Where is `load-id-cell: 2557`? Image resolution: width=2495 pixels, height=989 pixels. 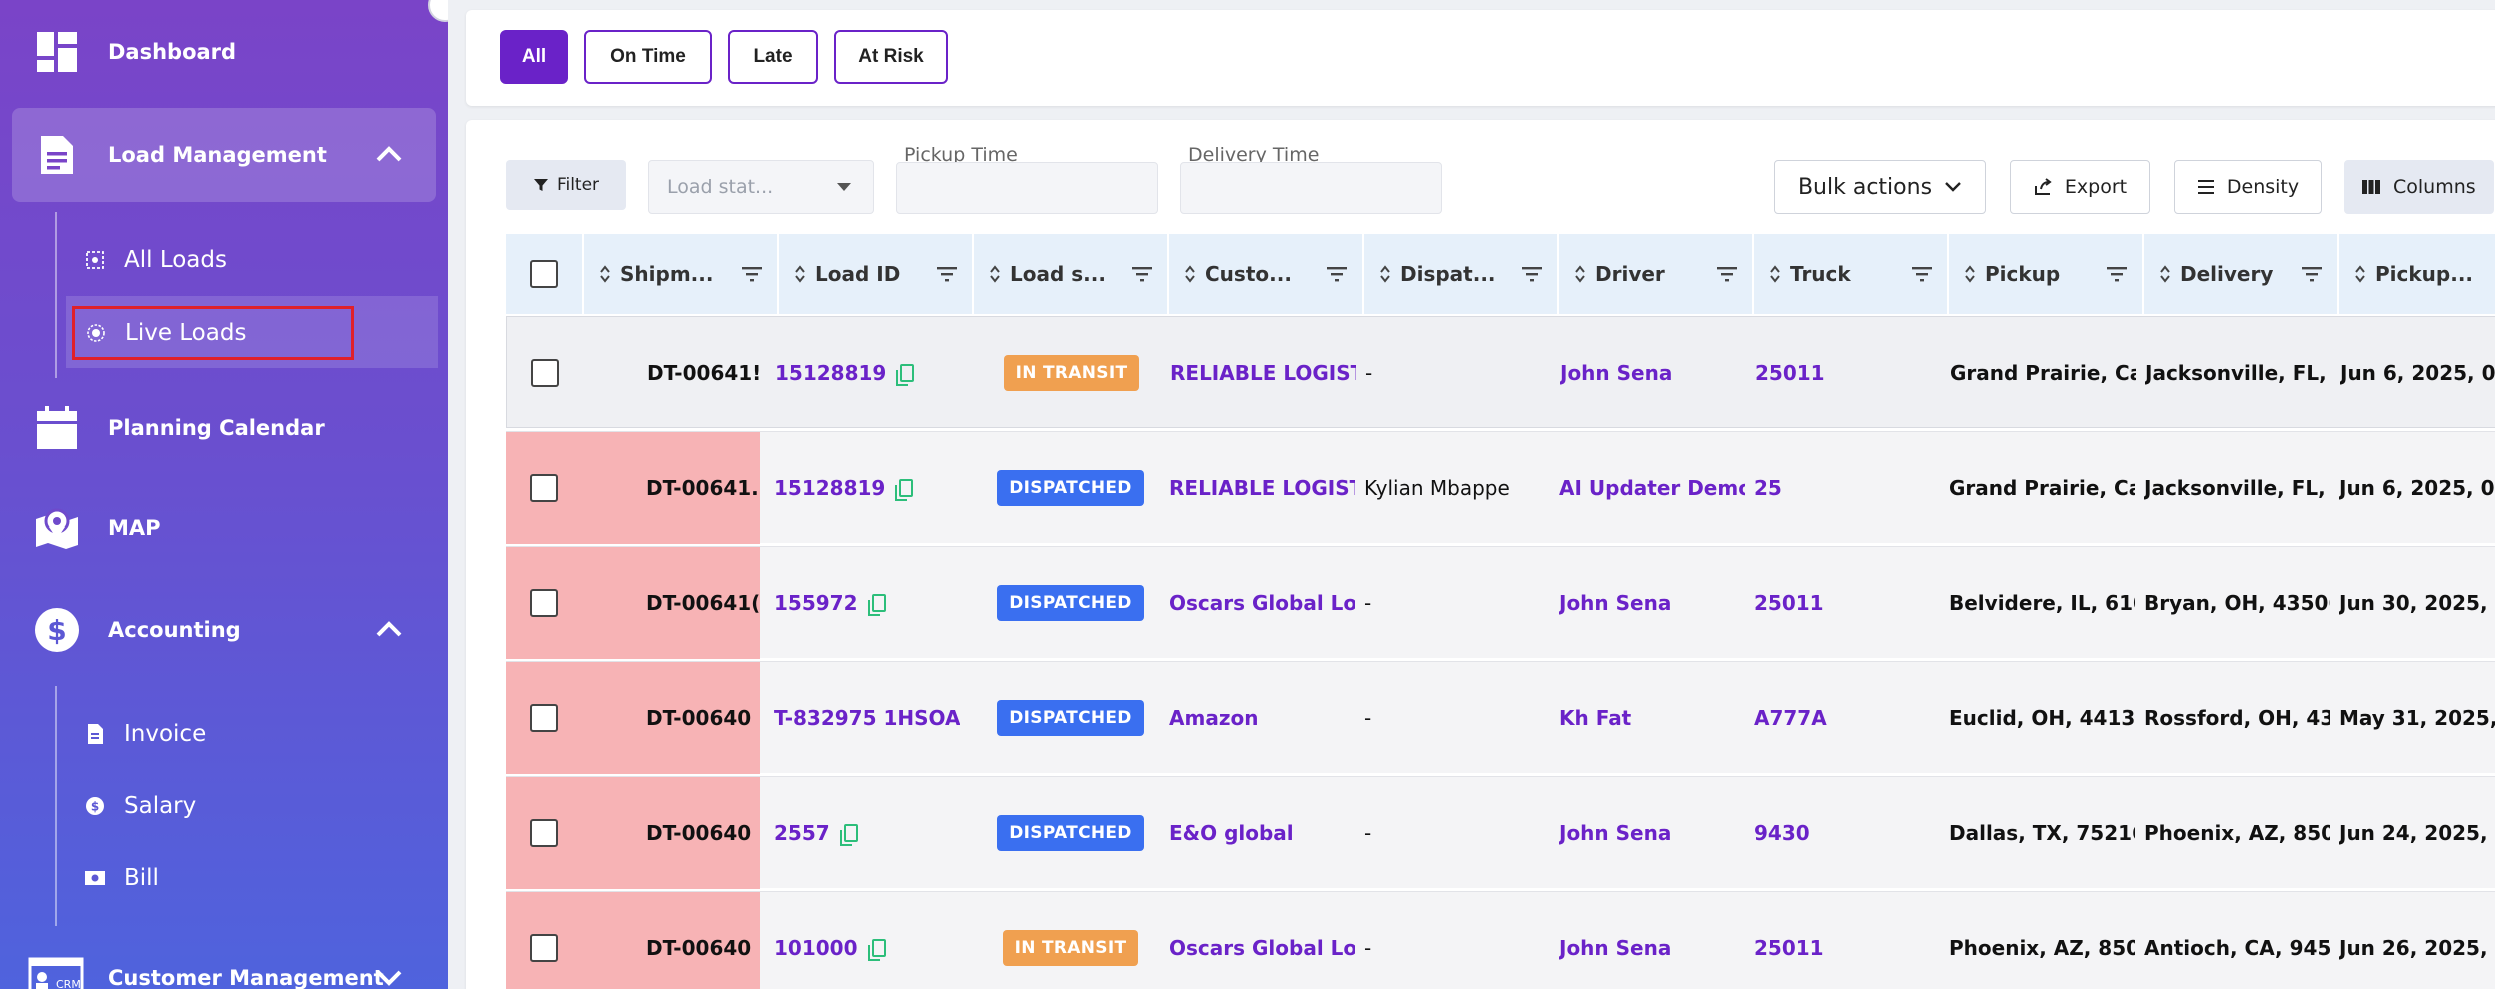
load-id-cell: 2557 is located at coordinates (867, 833).